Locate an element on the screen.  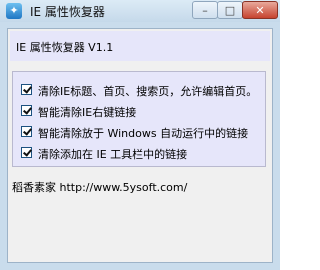
option-clear-ie-title-homepage: 清除IE标题、首页、搜索页，允许编辑首页。 is located at coordinates (141, 90).